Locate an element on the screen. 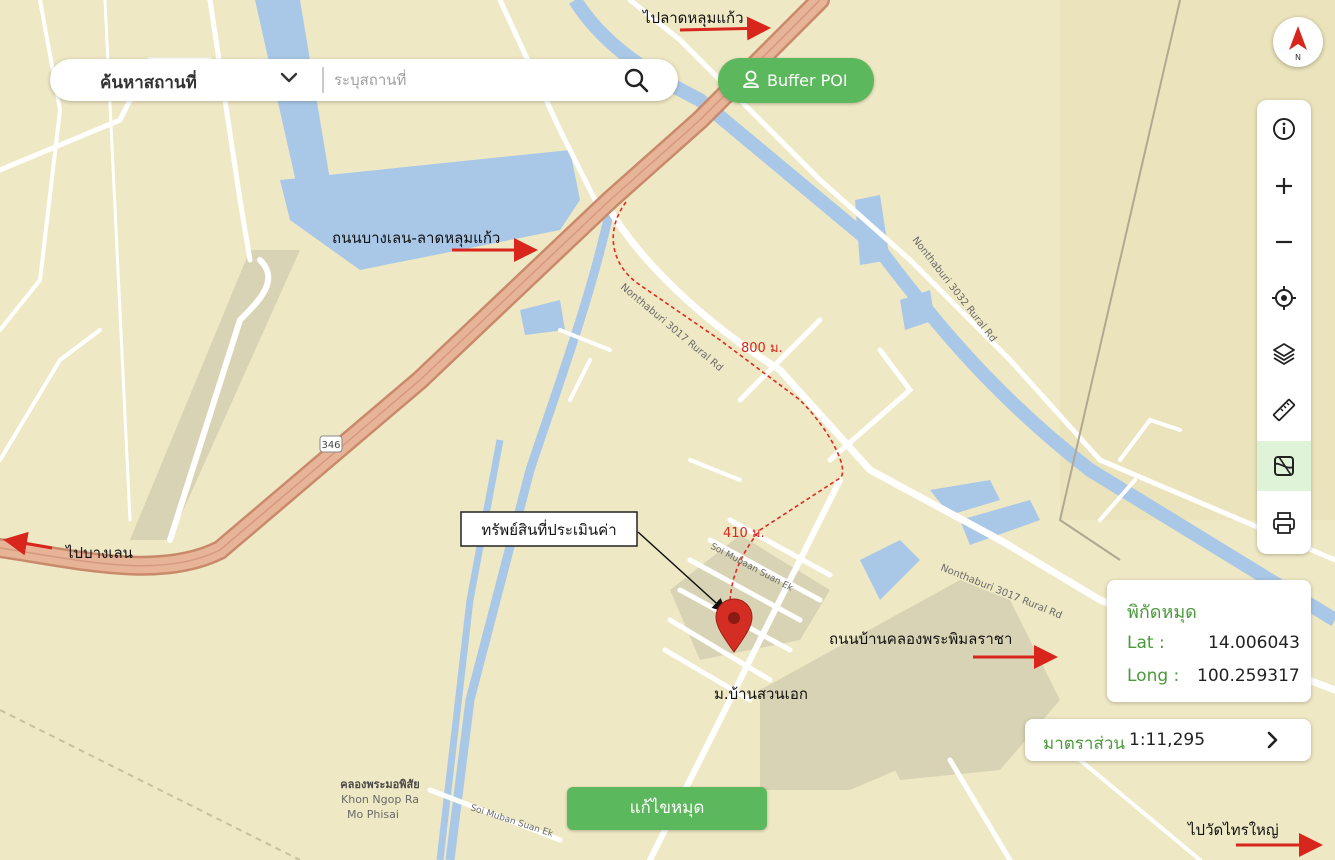 The height and width of the screenshot is (860, 1335). scale-label: มาตราส่วน is located at coordinates (1084, 744).